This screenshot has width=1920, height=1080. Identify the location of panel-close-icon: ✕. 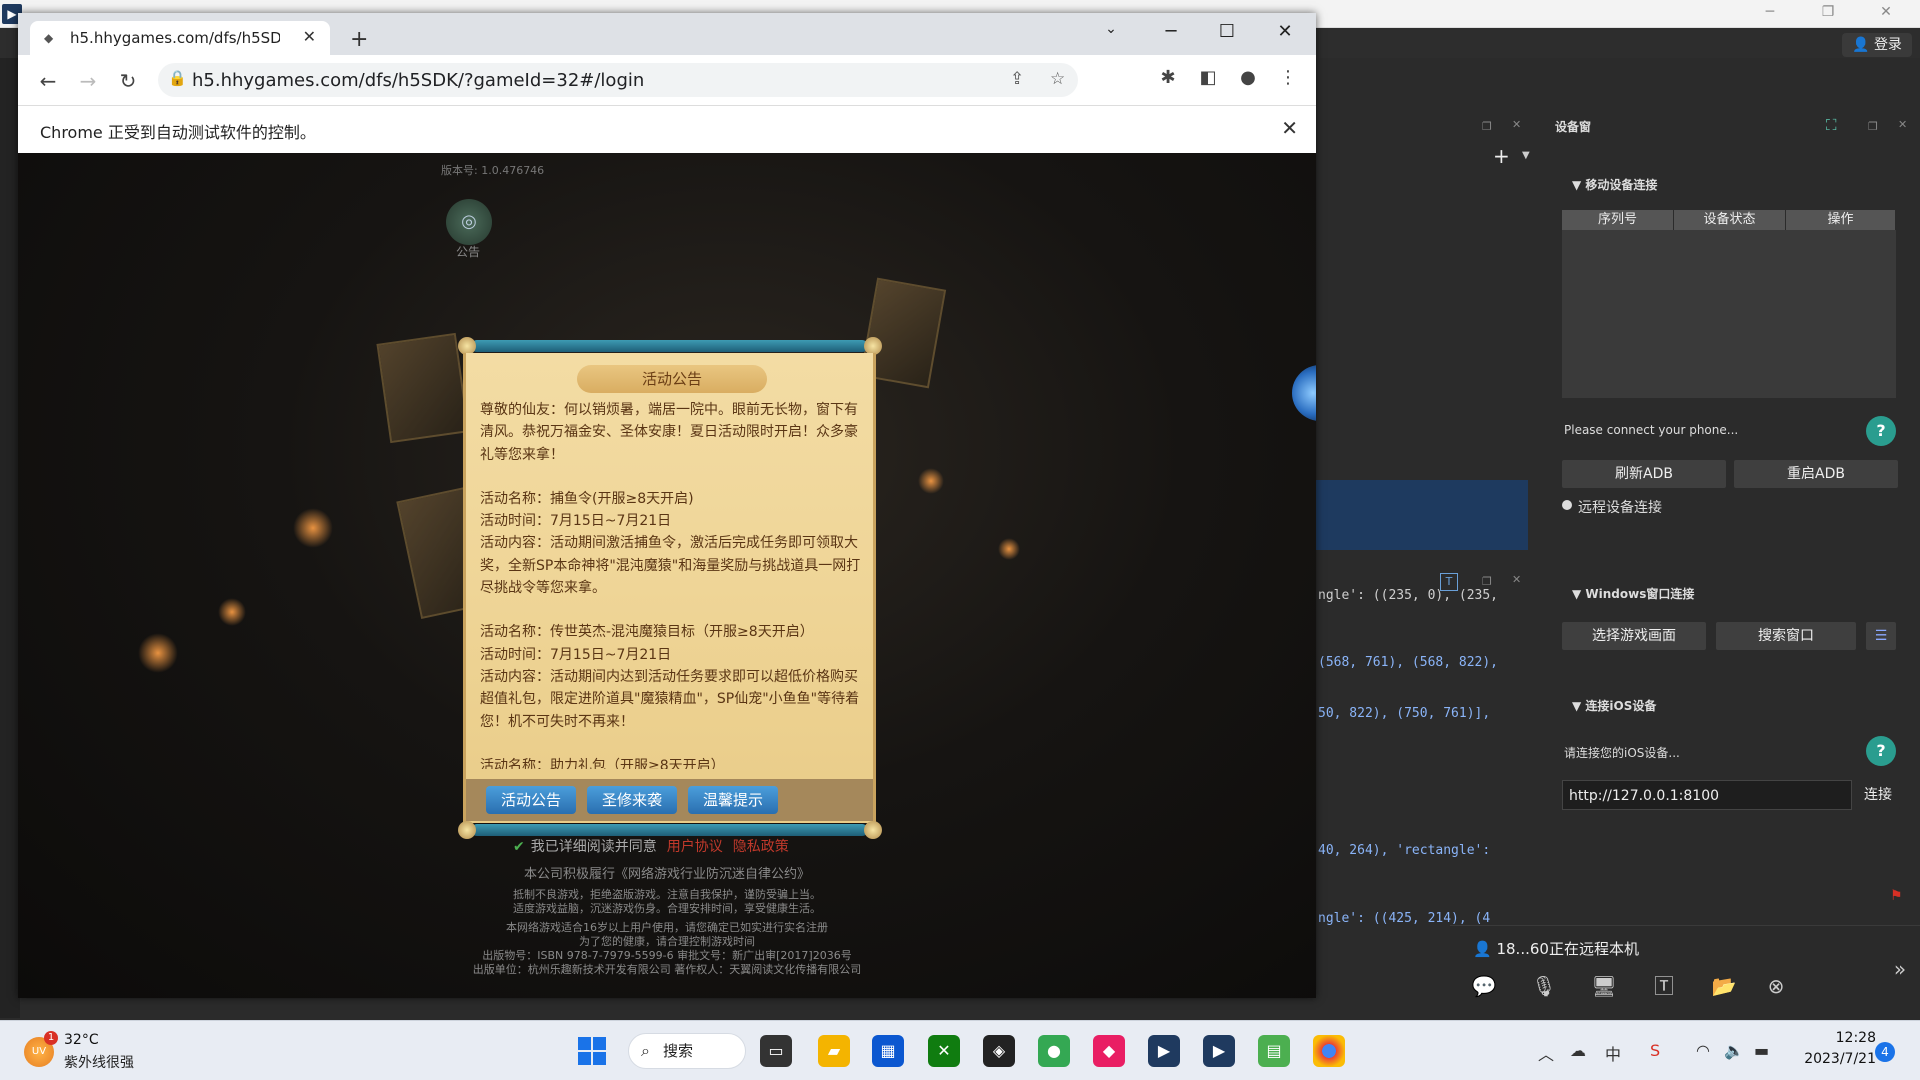
(1516, 124).